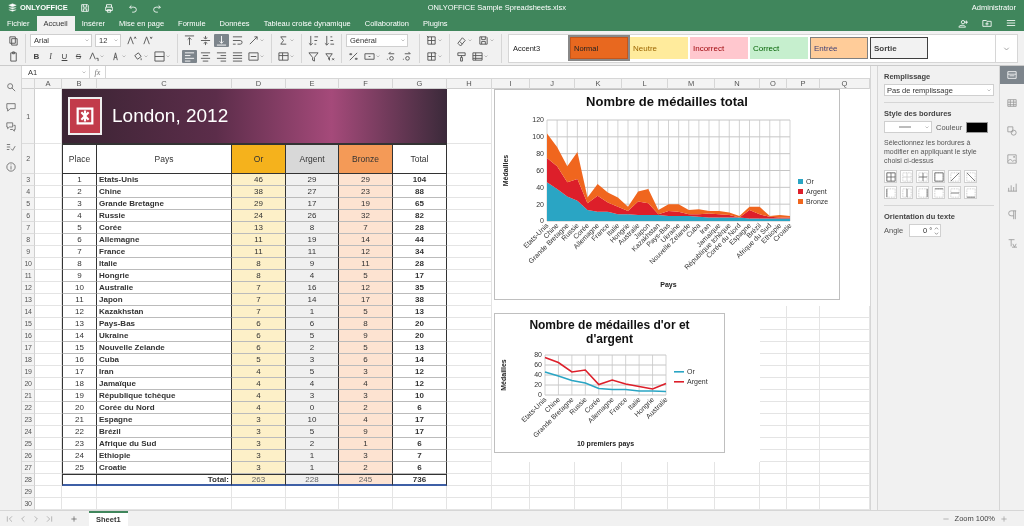 The width and height of the screenshot is (1024, 526). Describe the element at coordinates (719, 48) in the screenshot. I see `cell-style: Incorrect` at that location.